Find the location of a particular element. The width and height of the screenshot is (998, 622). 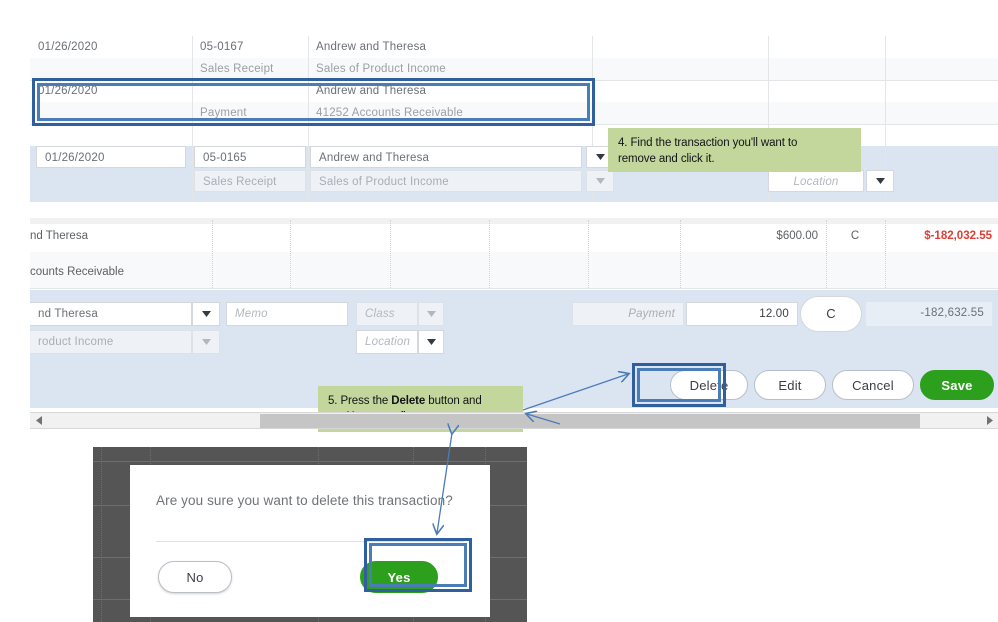

status-toggle: C is located at coordinates (831, 314).